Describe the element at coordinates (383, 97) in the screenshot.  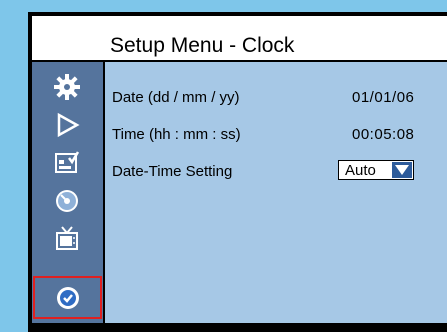
I see `date-value: 01/01/06` at that location.